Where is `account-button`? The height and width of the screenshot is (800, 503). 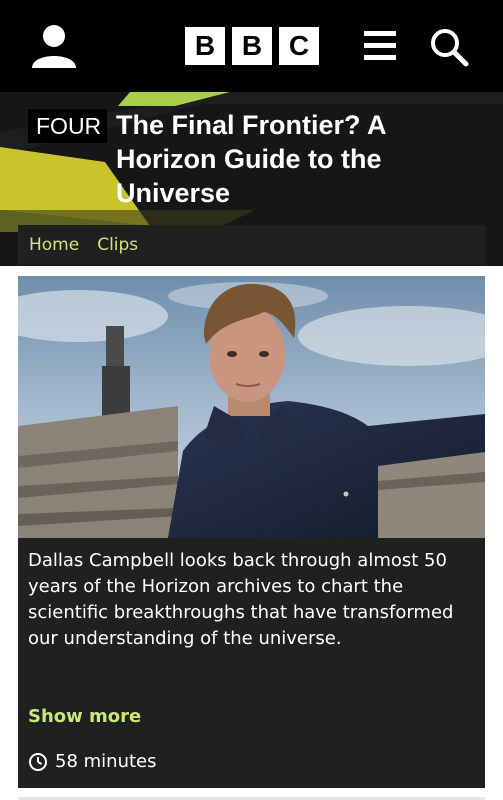 account-button is located at coordinates (54, 47).